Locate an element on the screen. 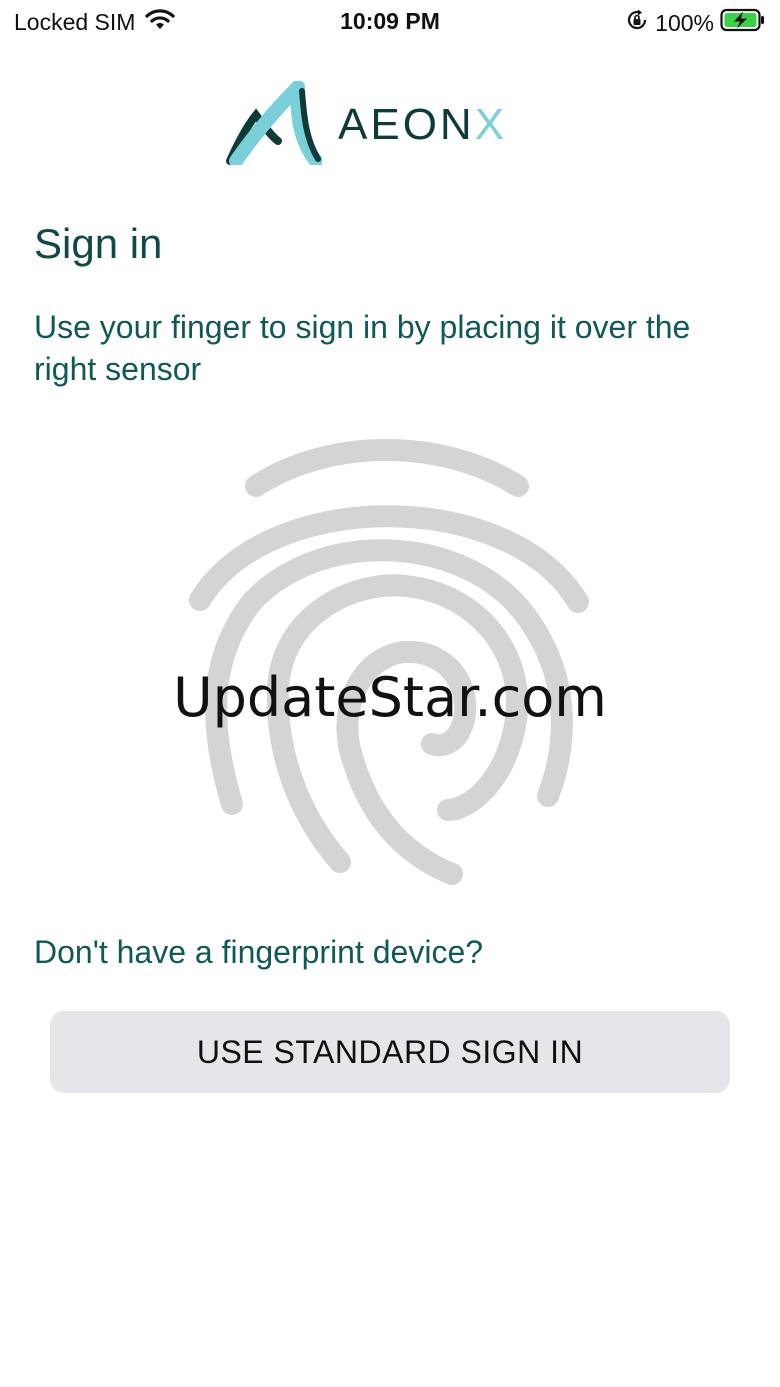 The height and width of the screenshot is (1387, 780). orientation-lock-icon is located at coordinates (637, 23).